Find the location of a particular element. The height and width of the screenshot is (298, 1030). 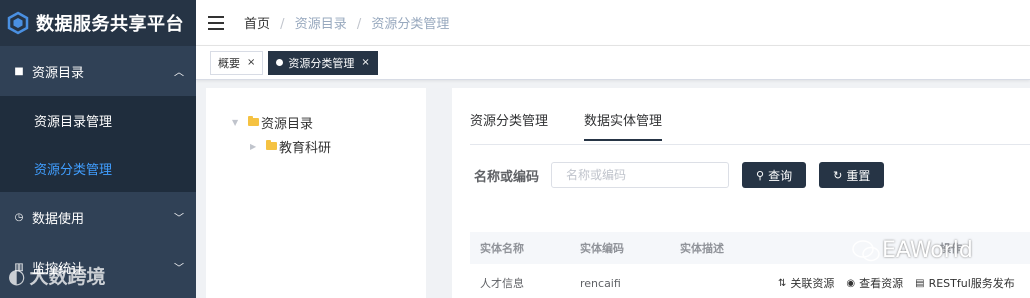

sidebar-subitem-catalog-management: 资源目录管理 is located at coordinates (98, 120).